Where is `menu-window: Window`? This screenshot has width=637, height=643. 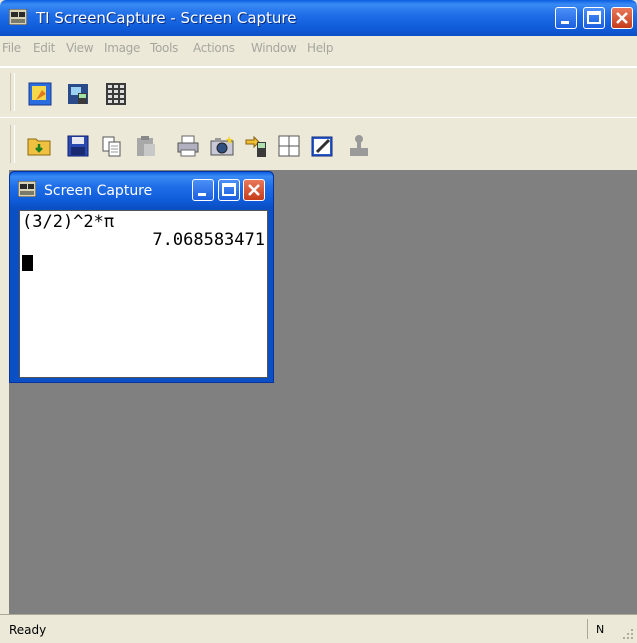
menu-window: Window is located at coordinates (274, 48).